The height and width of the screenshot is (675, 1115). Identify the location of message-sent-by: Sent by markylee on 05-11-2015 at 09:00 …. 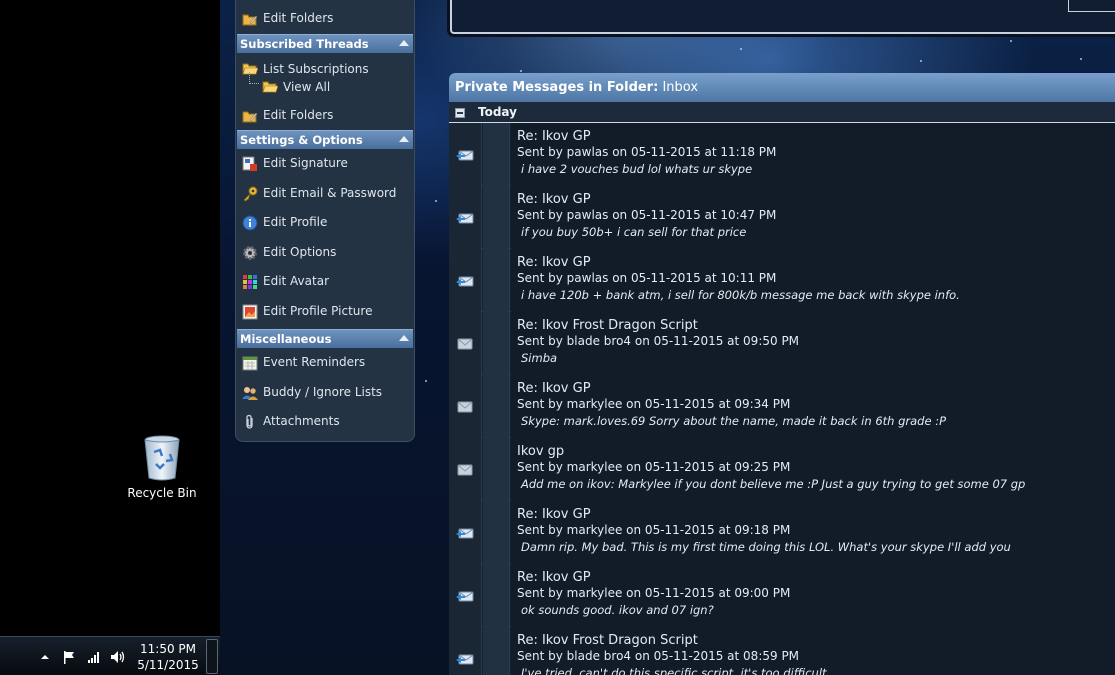
(654, 593).